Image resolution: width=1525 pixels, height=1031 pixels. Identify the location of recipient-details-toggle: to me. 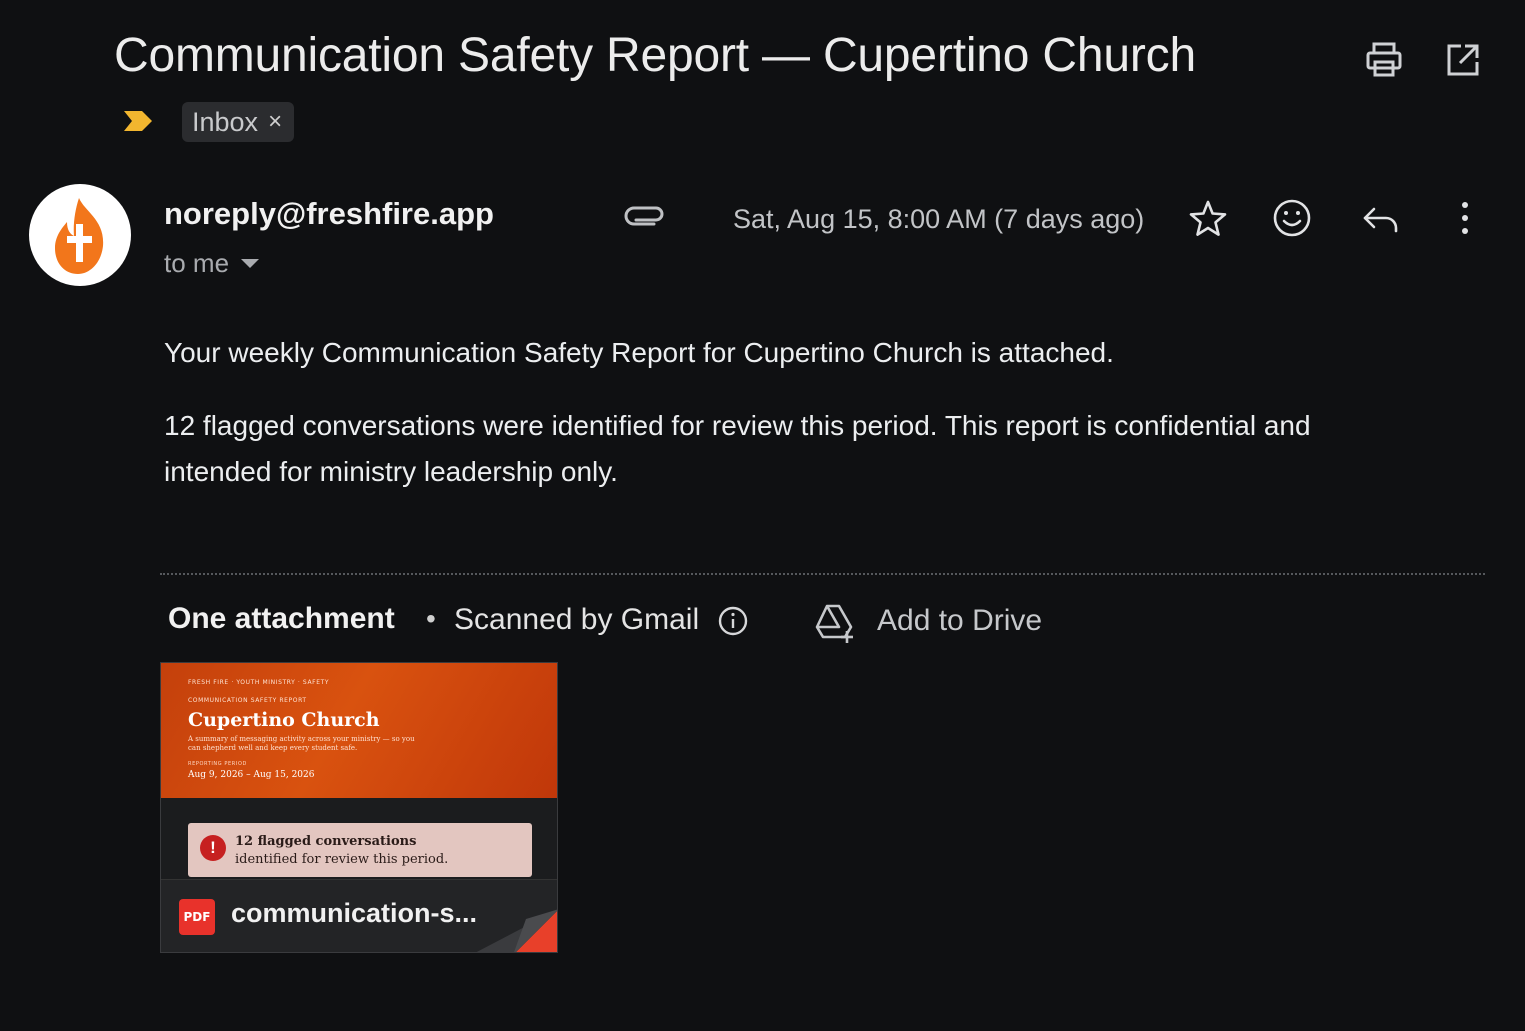
(212, 263).